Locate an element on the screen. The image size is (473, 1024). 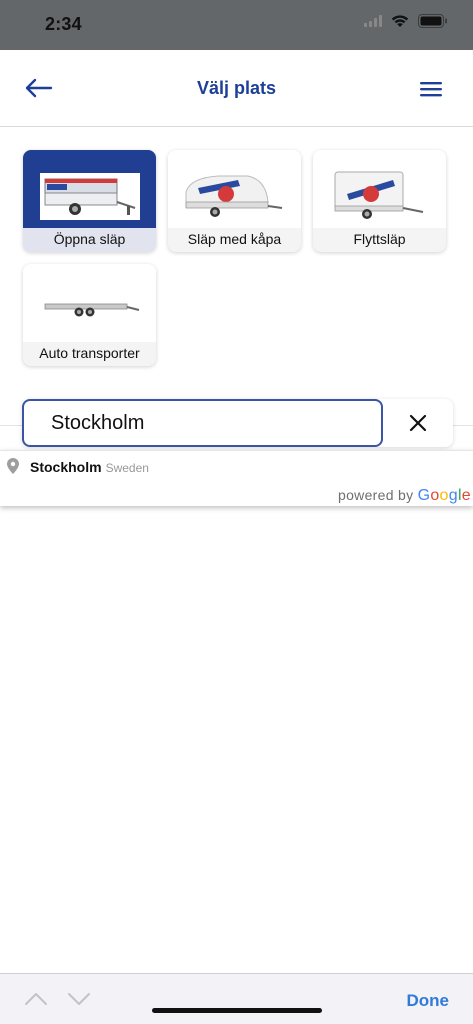
trailer-card-auto-transporter: Auto transporter is located at coordinates (89, 315).